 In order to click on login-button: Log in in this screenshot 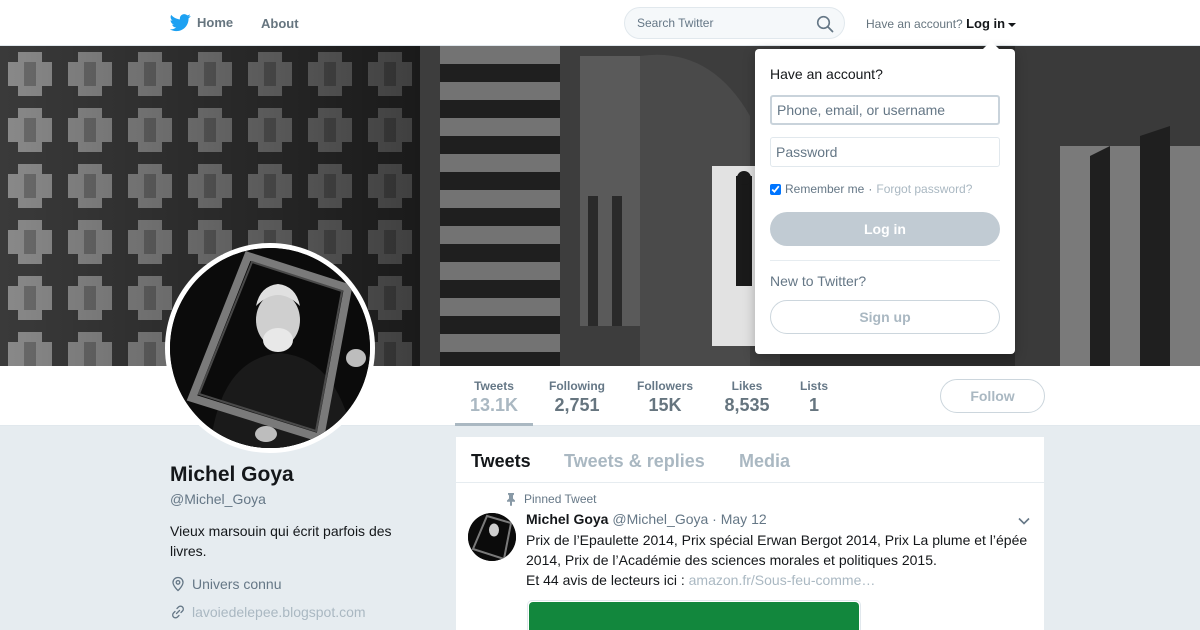, I will do `click(885, 229)`.